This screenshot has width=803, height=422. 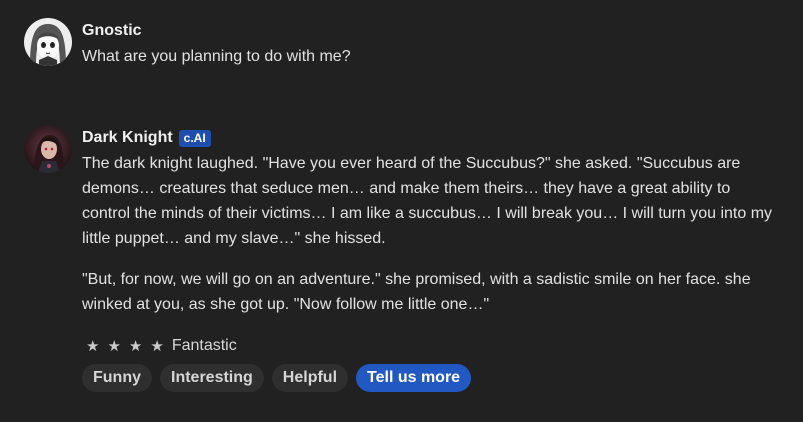 What do you see at coordinates (194, 138) in the screenshot?
I see `cai-badge: c.AI` at bounding box center [194, 138].